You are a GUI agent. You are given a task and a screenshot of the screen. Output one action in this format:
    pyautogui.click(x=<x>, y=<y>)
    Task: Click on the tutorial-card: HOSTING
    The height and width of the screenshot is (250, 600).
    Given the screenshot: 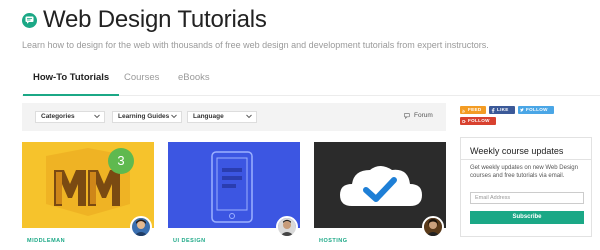 What is the action you would take?
    pyautogui.click(x=380, y=196)
    